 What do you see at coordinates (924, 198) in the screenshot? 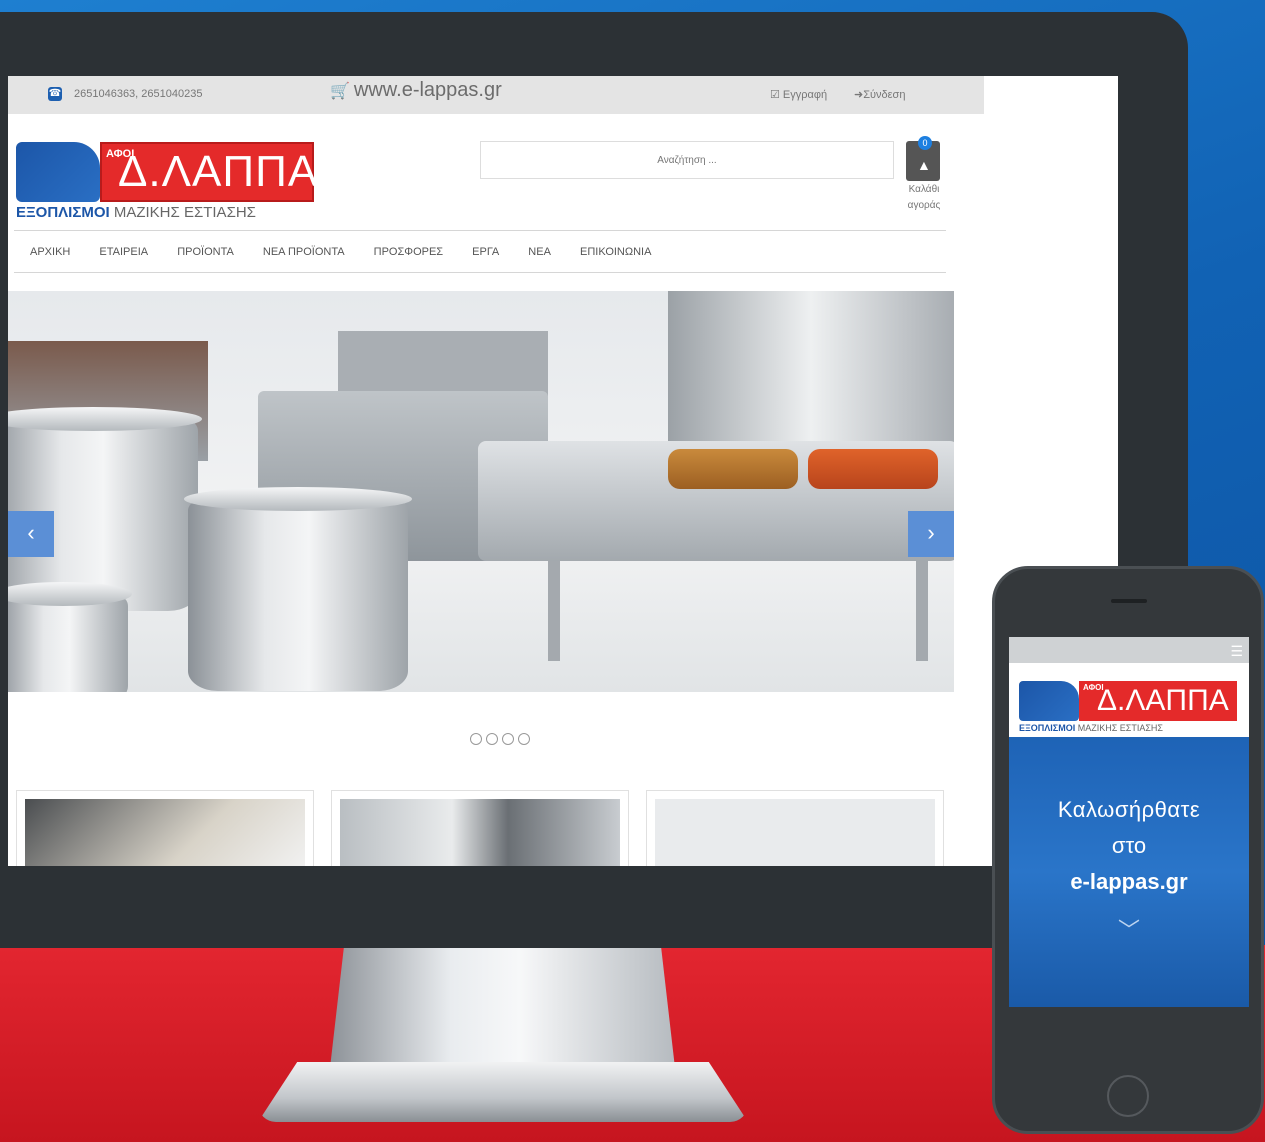
I see `cart-label: Καλάθι αγοράς` at bounding box center [924, 198].